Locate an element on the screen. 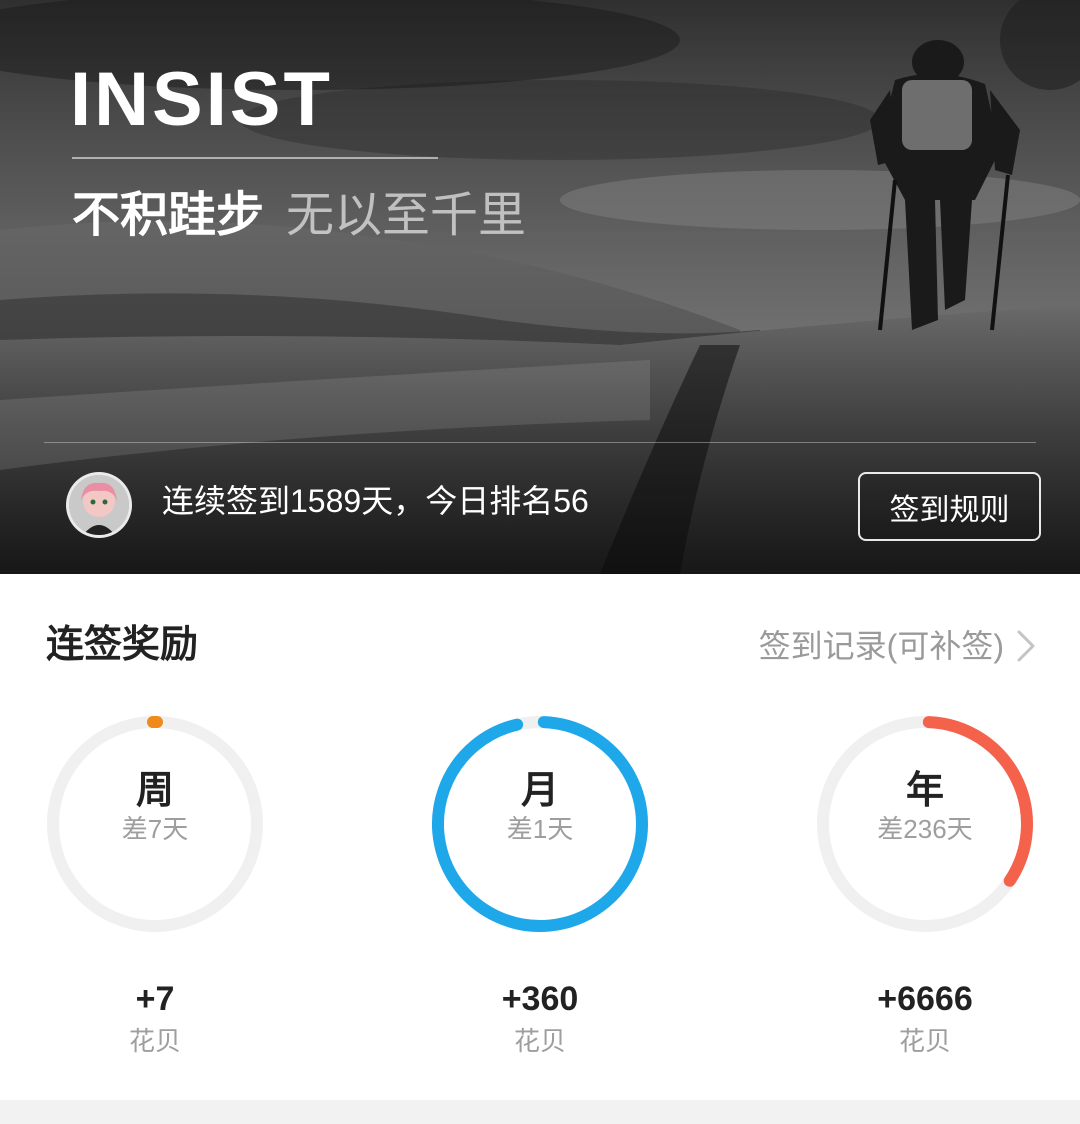  reward-month: 月 差1天 +360 花贝 is located at coordinates (540, 883).